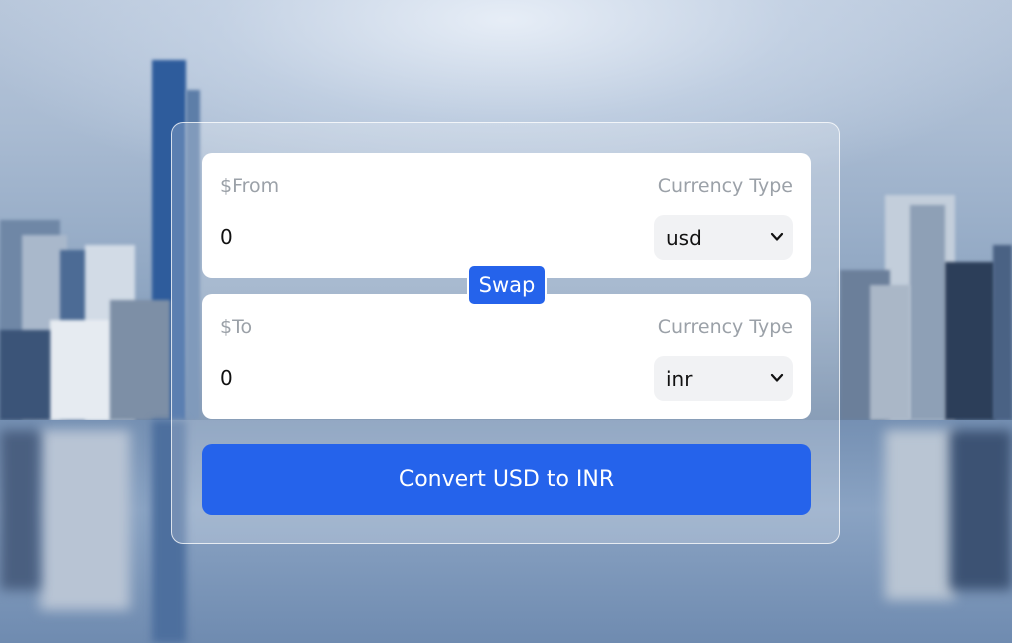  I want to click on to-currency-type-label: Currency Type, so click(725, 327).